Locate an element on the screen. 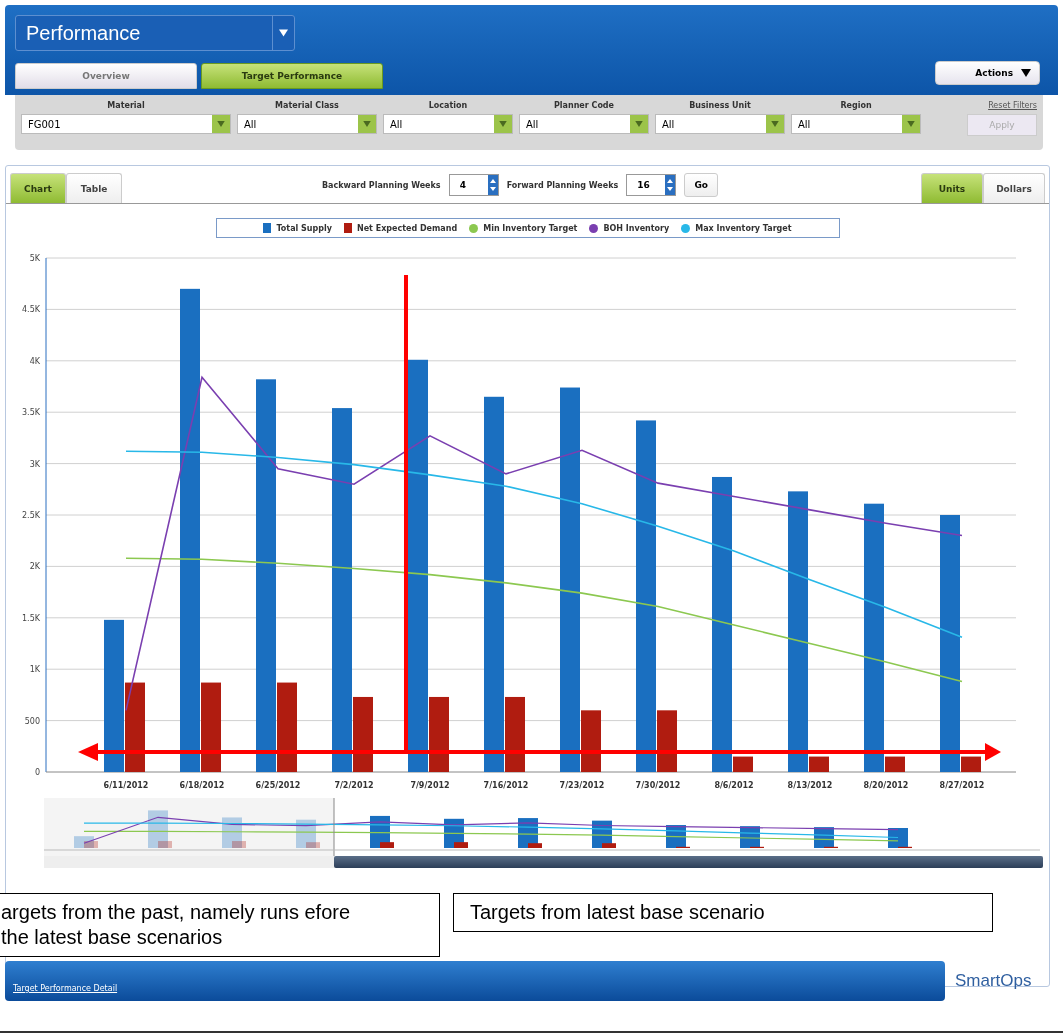  annotation-box: Targets from latest base scenario is located at coordinates (723, 912).